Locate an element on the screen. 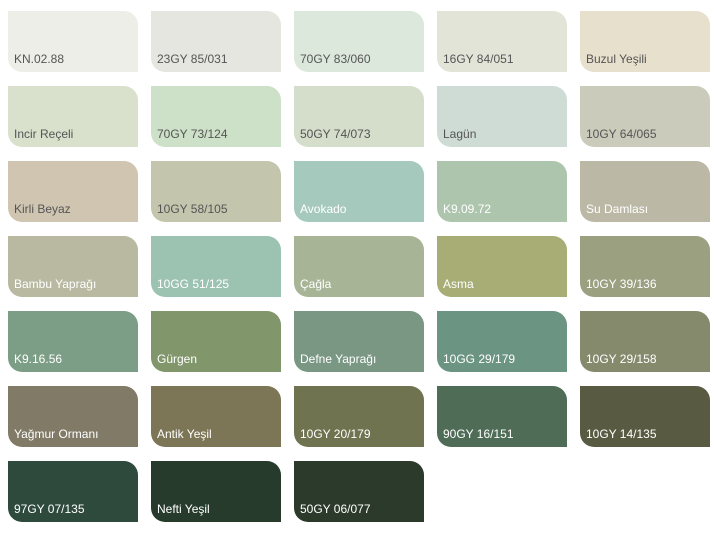 The image size is (714, 537). color-swatch: 10GY 58/105 is located at coordinates (216, 191).